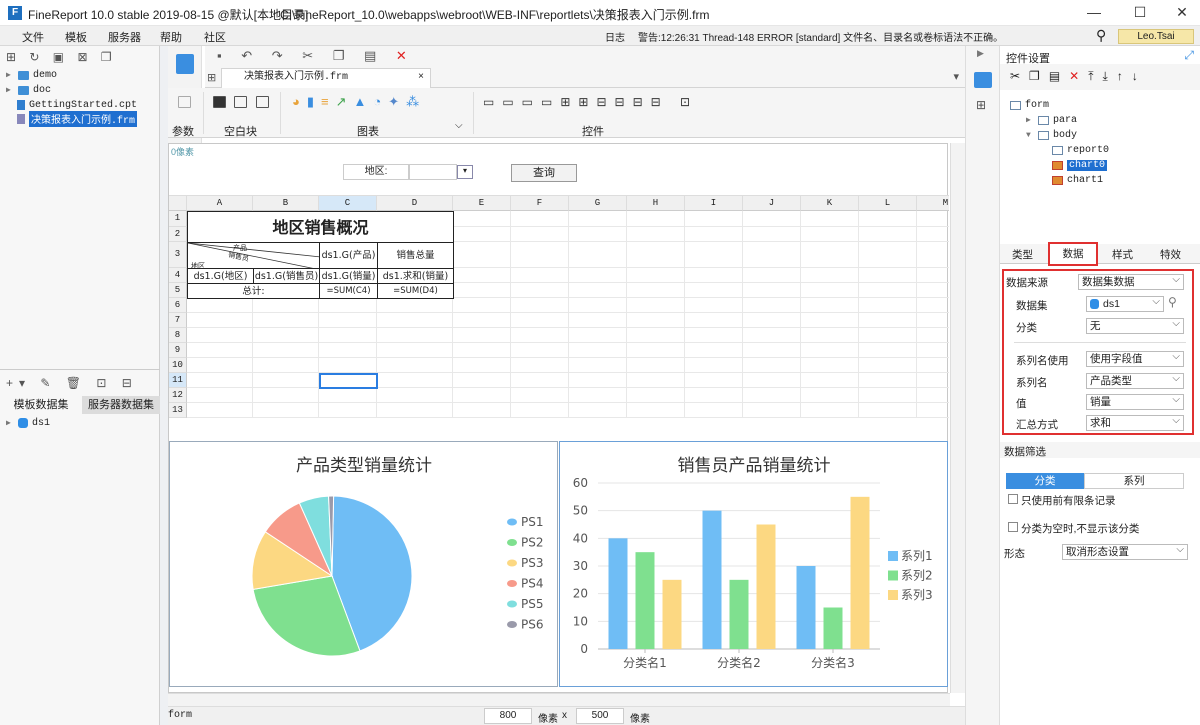 The image size is (1200, 725). What do you see at coordinates (1101, 35) in the screenshot?
I see `search-icon: ⚲` at bounding box center [1101, 35].